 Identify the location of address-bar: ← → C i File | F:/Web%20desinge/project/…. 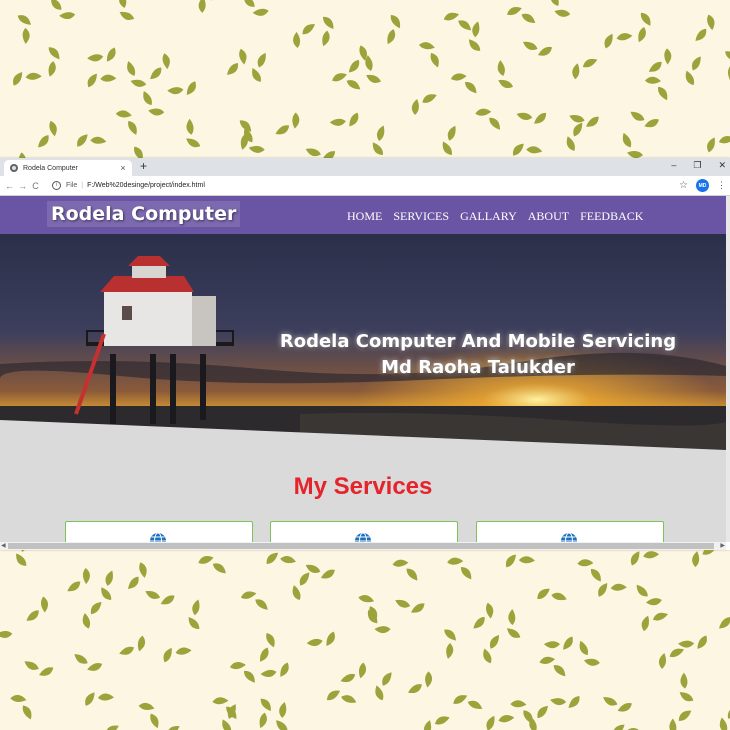
(365, 186).